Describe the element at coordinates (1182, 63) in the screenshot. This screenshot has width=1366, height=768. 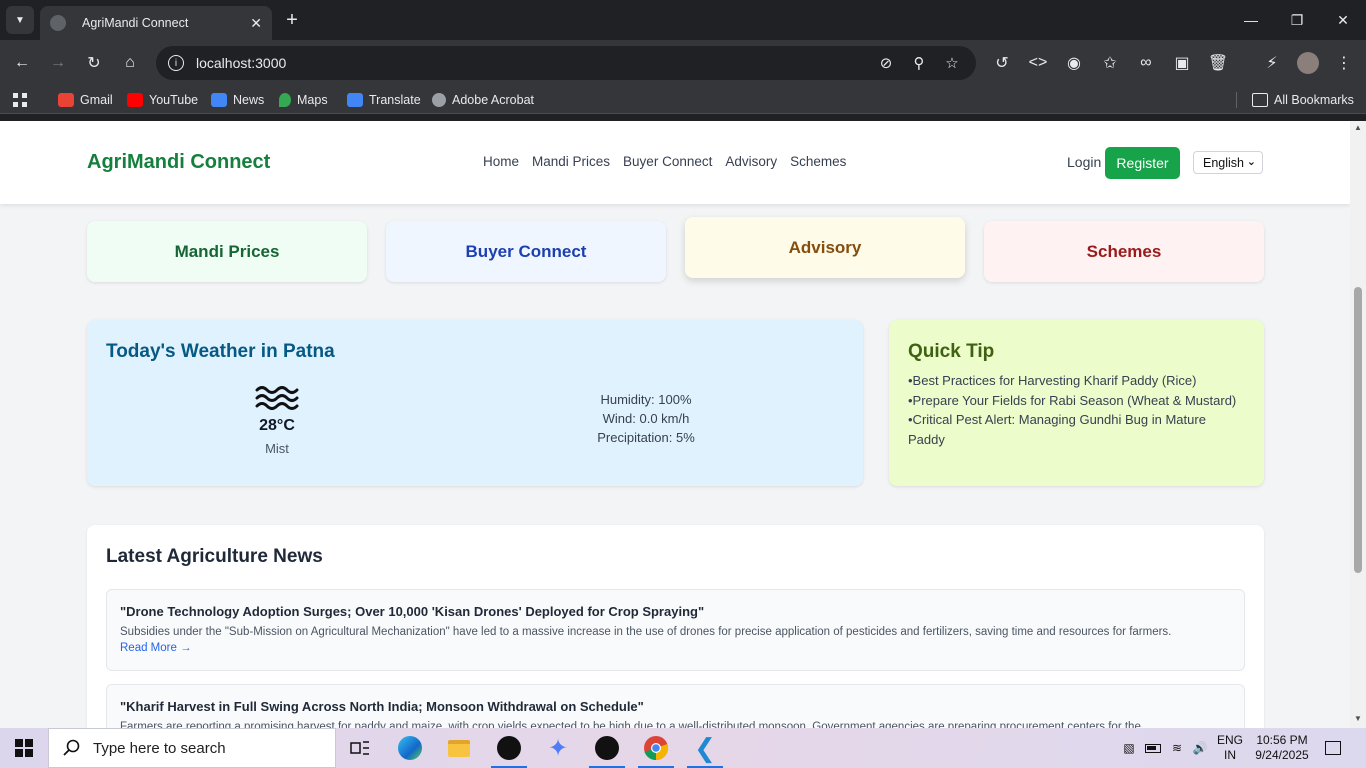
I see `devices-icon: ▣` at that location.